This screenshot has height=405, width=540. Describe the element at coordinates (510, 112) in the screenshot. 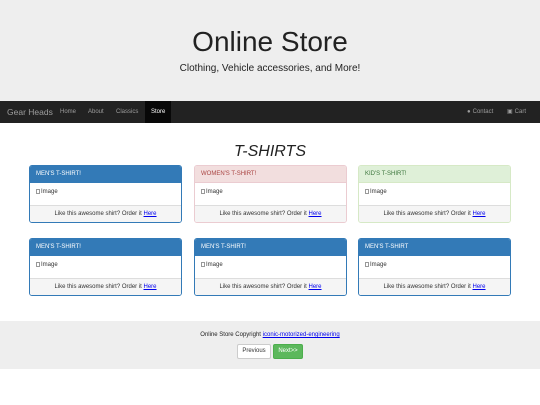

I see `cart-icon: ▣` at that location.